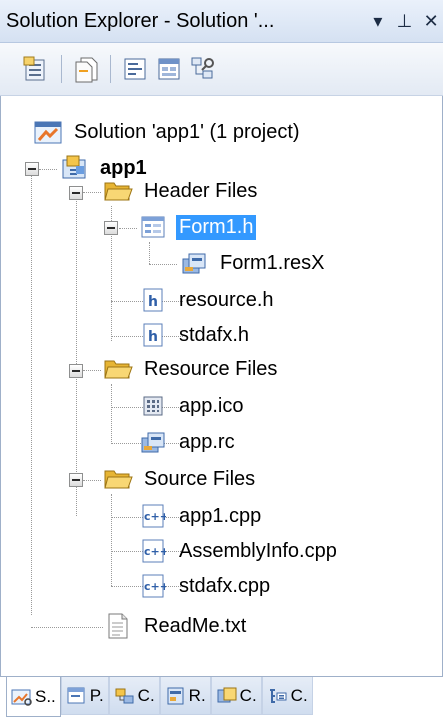 The height and width of the screenshot is (726, 443). What do you see at coordinates (226, 299) in the screenshot?
I see `tree-node-label: resource.h` at bounding box center [226, 299].